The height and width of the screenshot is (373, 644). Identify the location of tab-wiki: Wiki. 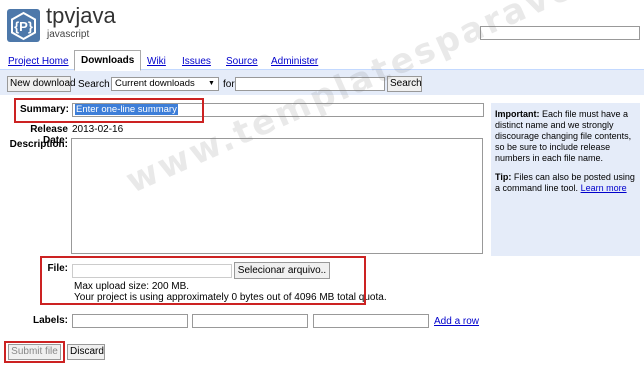
(156, 61).